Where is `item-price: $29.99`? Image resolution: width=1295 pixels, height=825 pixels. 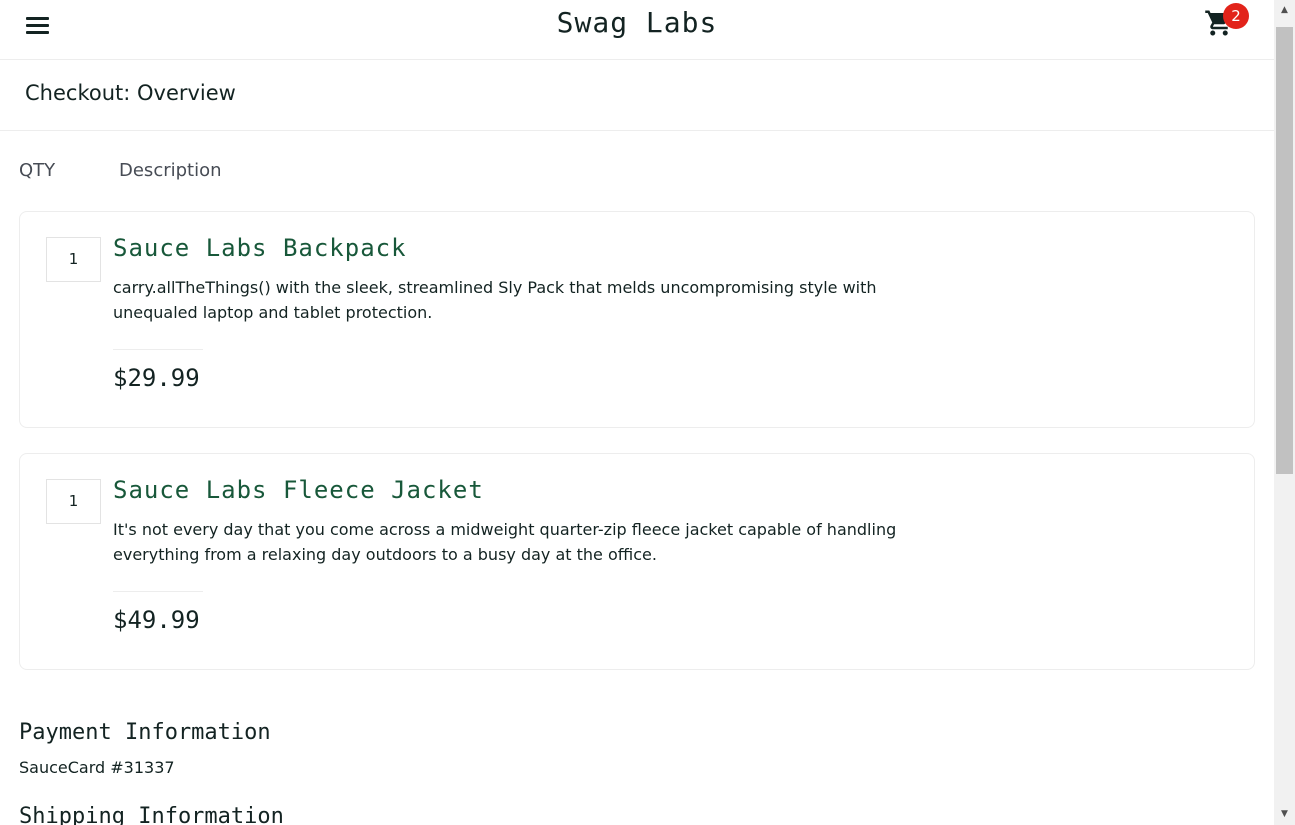
item-price: $29.99 is located at coordinates (156, 378).